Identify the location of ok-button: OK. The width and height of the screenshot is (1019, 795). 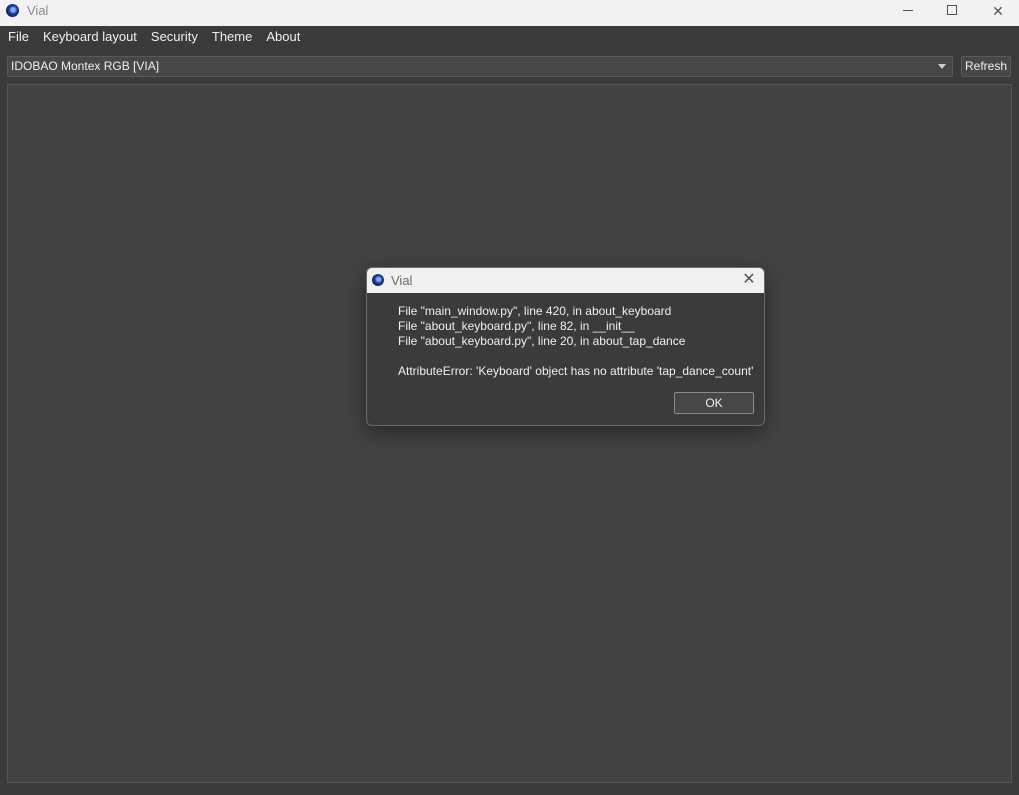
(714, 403).